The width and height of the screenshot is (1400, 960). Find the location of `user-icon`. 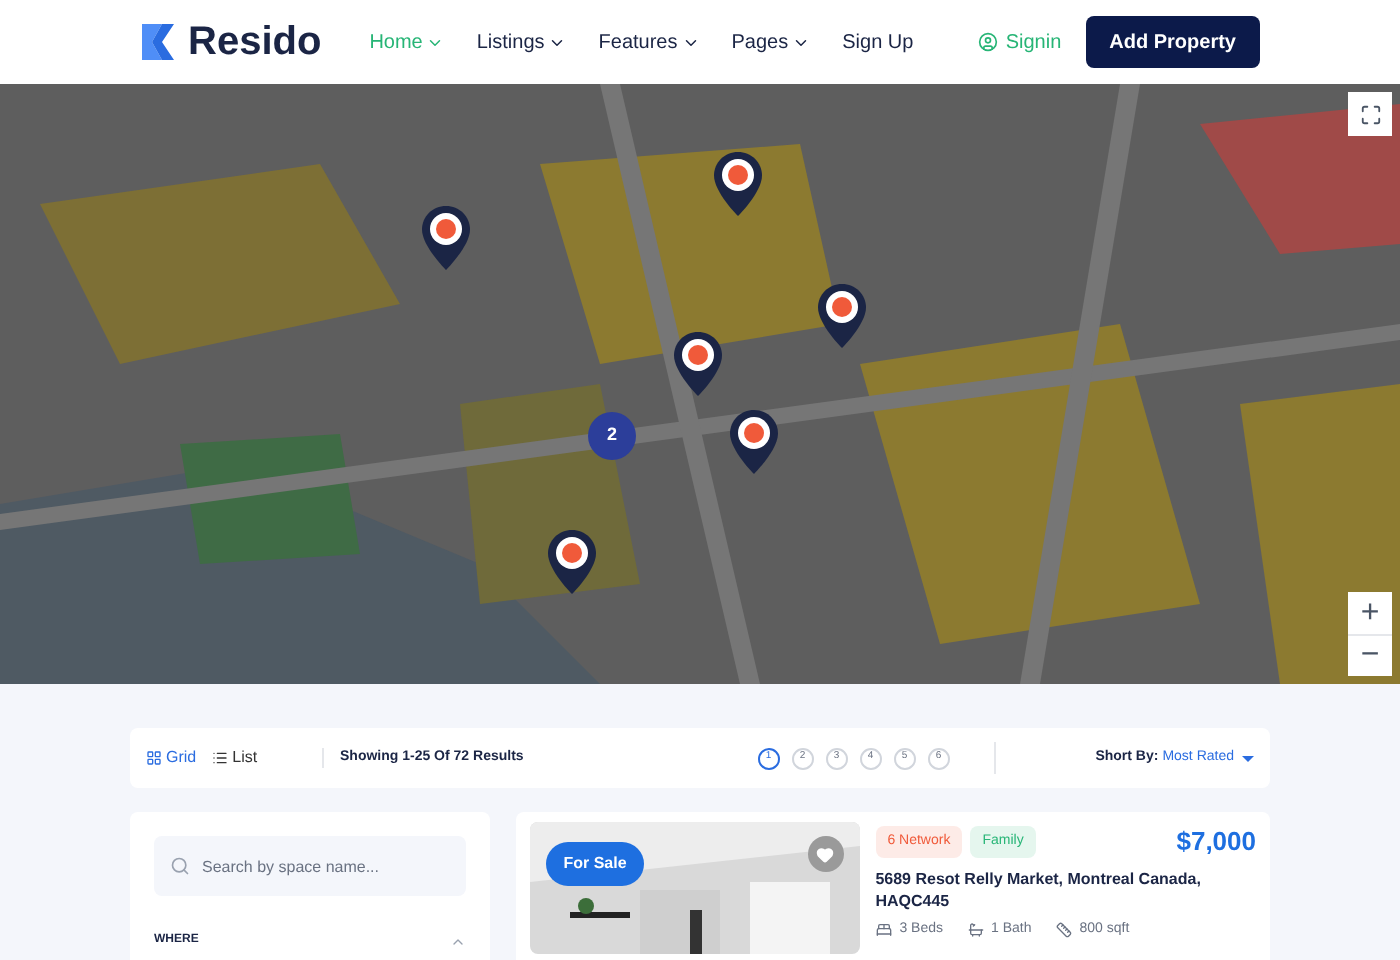

user-icon is located at coordinates (987, 42).